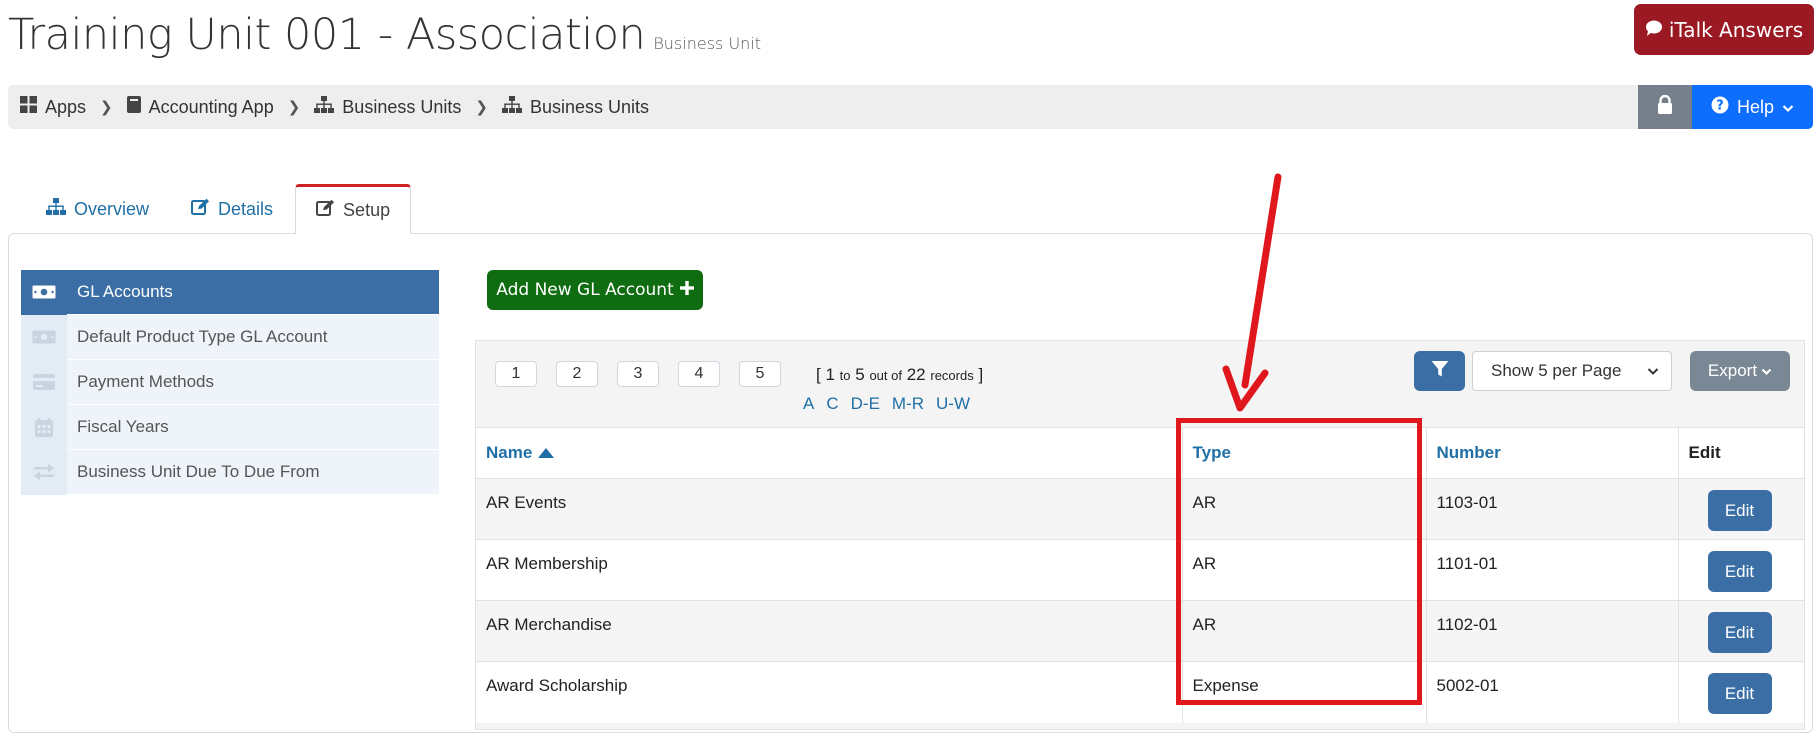 This screenshot has width=1819, height=733. I want to click on breadcrumb-item-accounting-app: Accounting App, so click(200, 107).